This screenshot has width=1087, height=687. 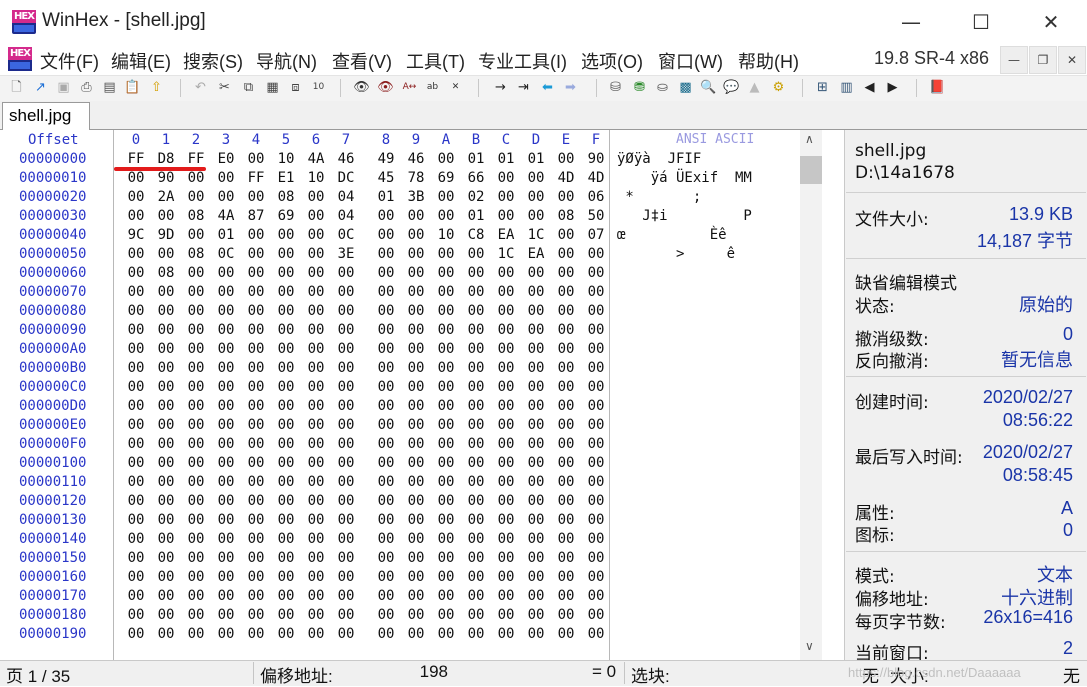 I want to click on hex-byte: 78, so click(x=416, y=178).